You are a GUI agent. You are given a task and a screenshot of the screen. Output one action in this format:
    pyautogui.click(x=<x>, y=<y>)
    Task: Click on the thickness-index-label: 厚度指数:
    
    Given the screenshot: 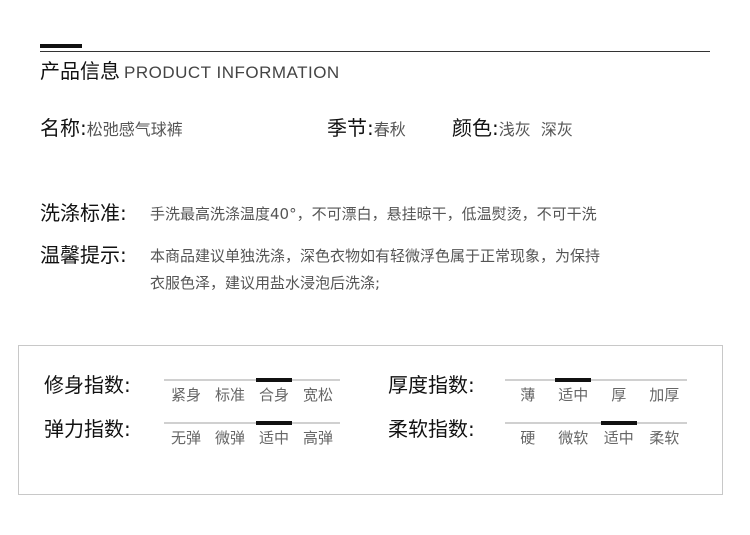 What is the action you would take?
    pyautogui.click(x=431, y=385)
    